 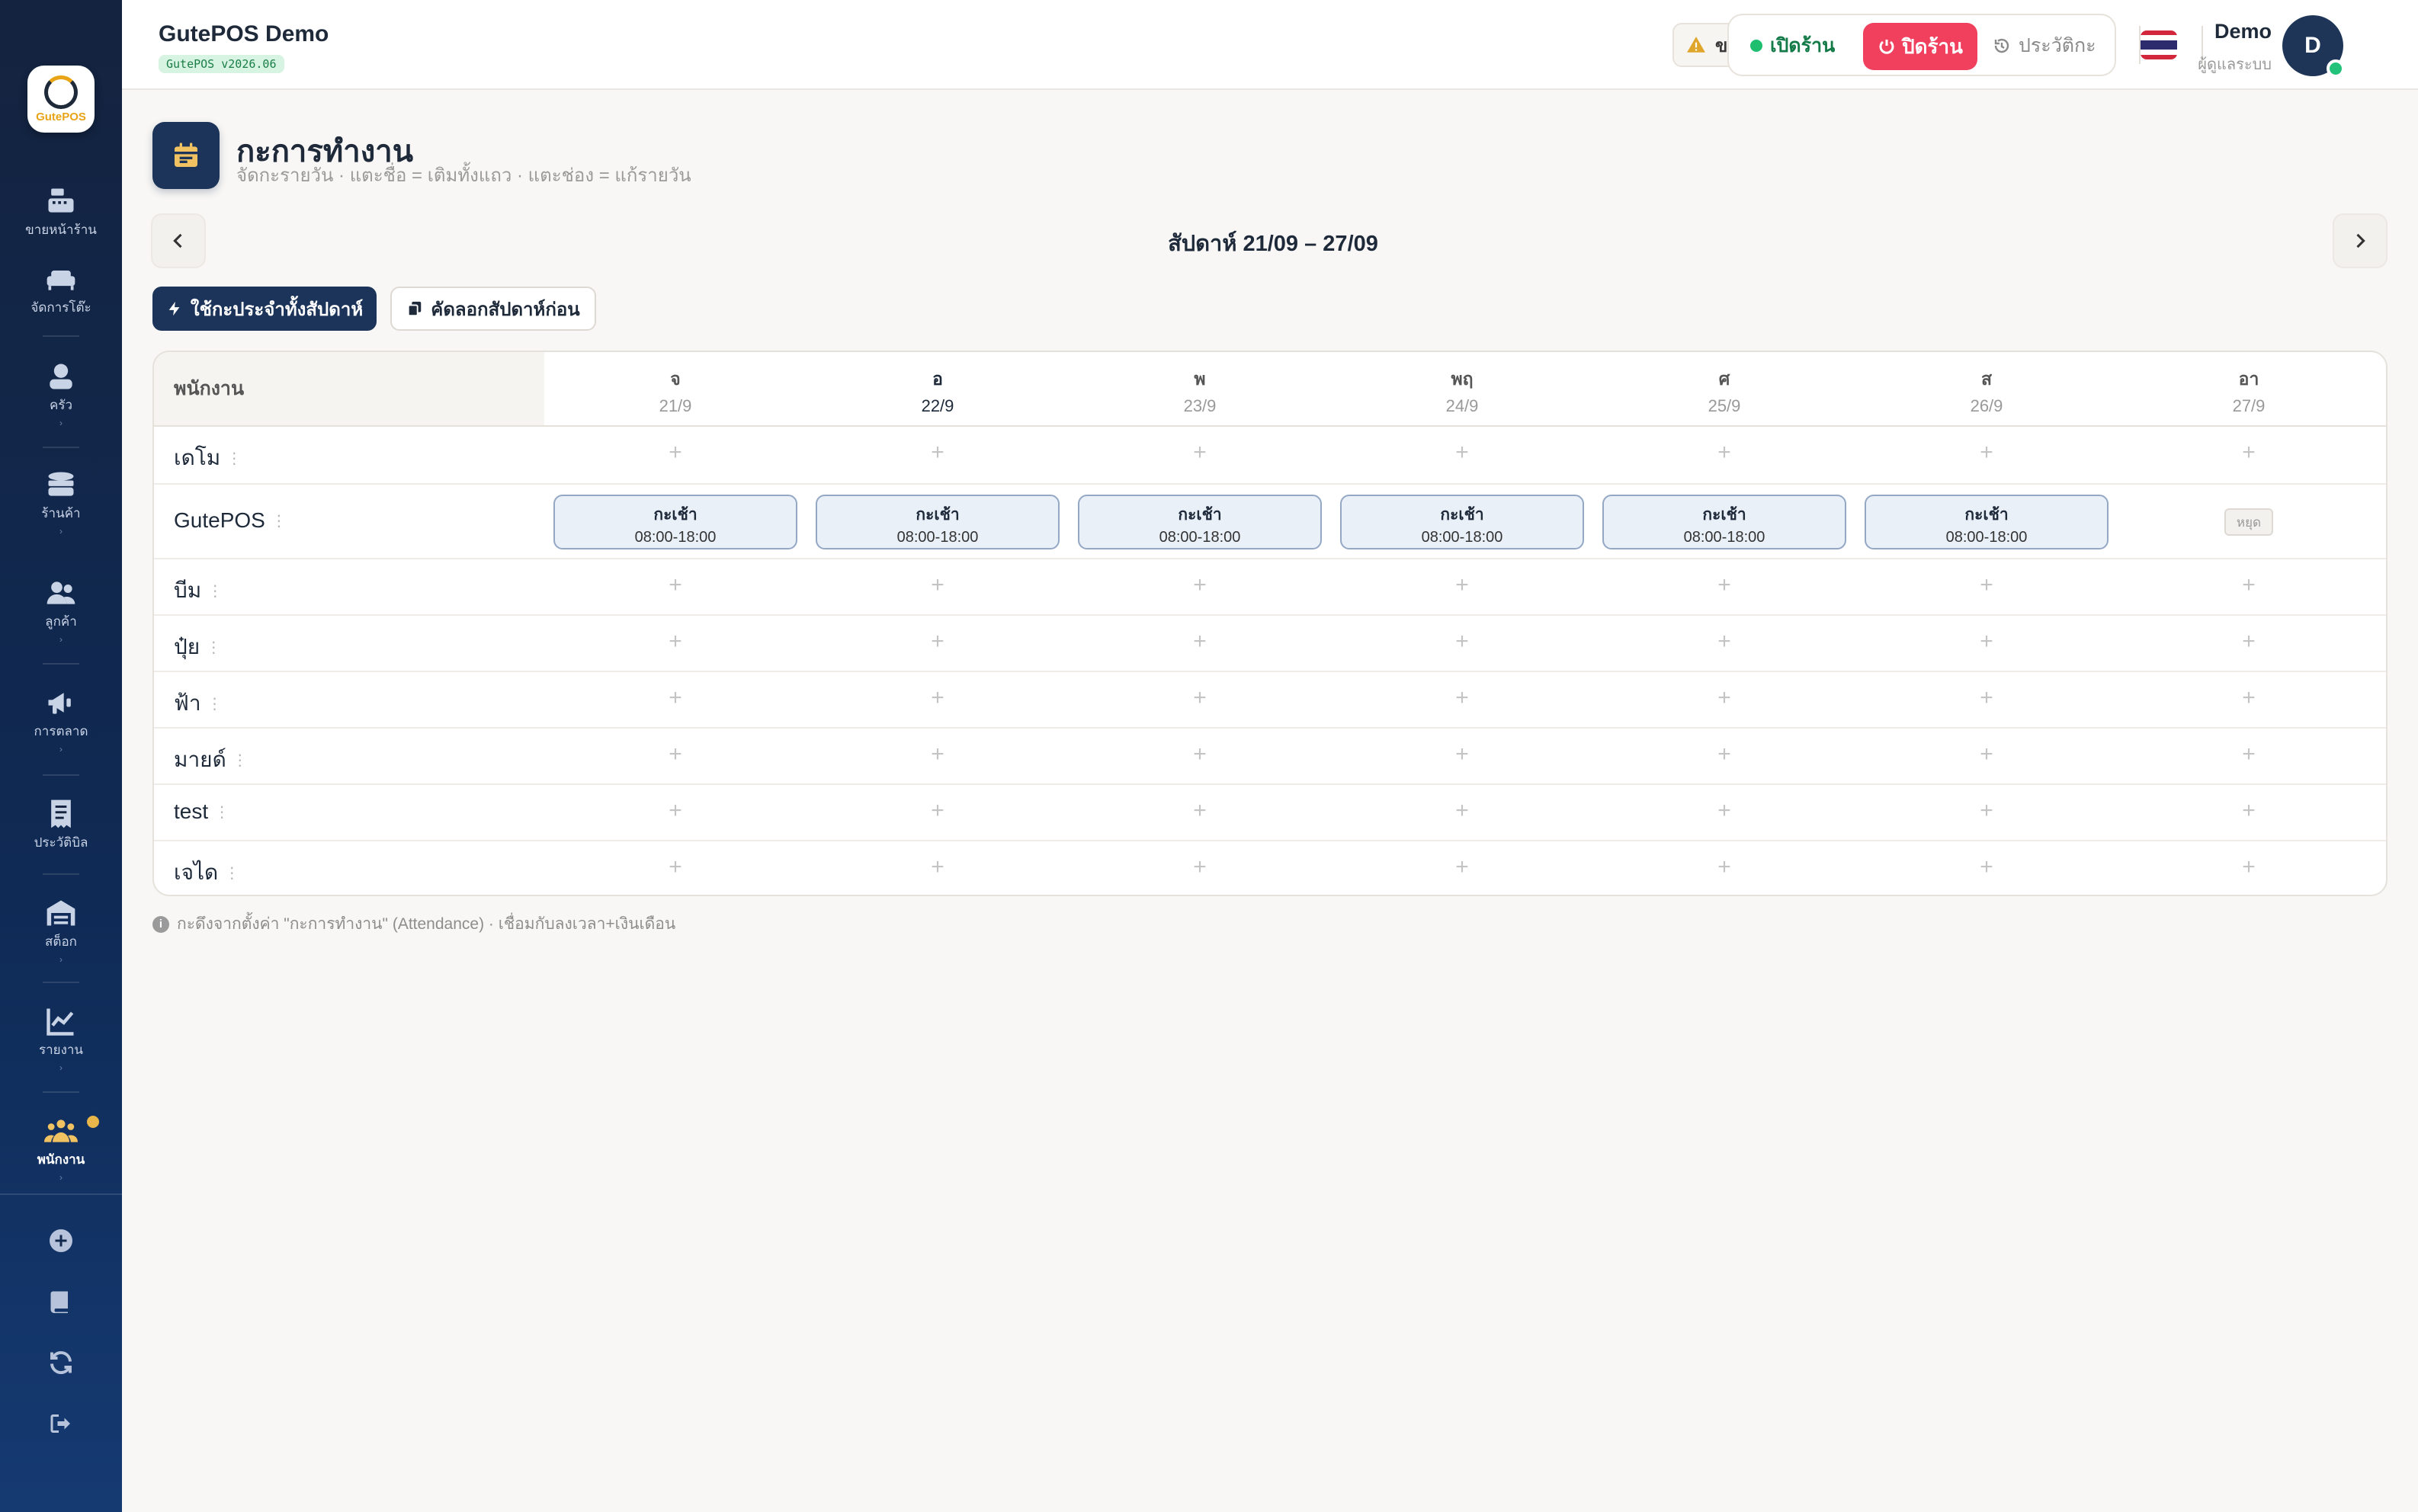 I want to click on prev-week-button, so click(x=178, y=240).